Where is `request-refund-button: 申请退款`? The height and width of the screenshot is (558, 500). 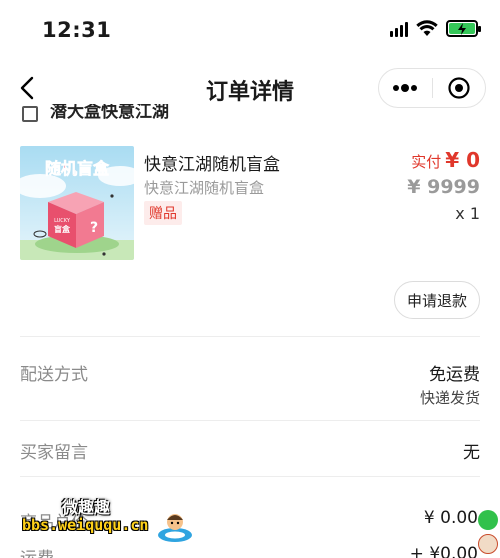
request-refund-button: 申请退款 is located at coordinates (437, 300).